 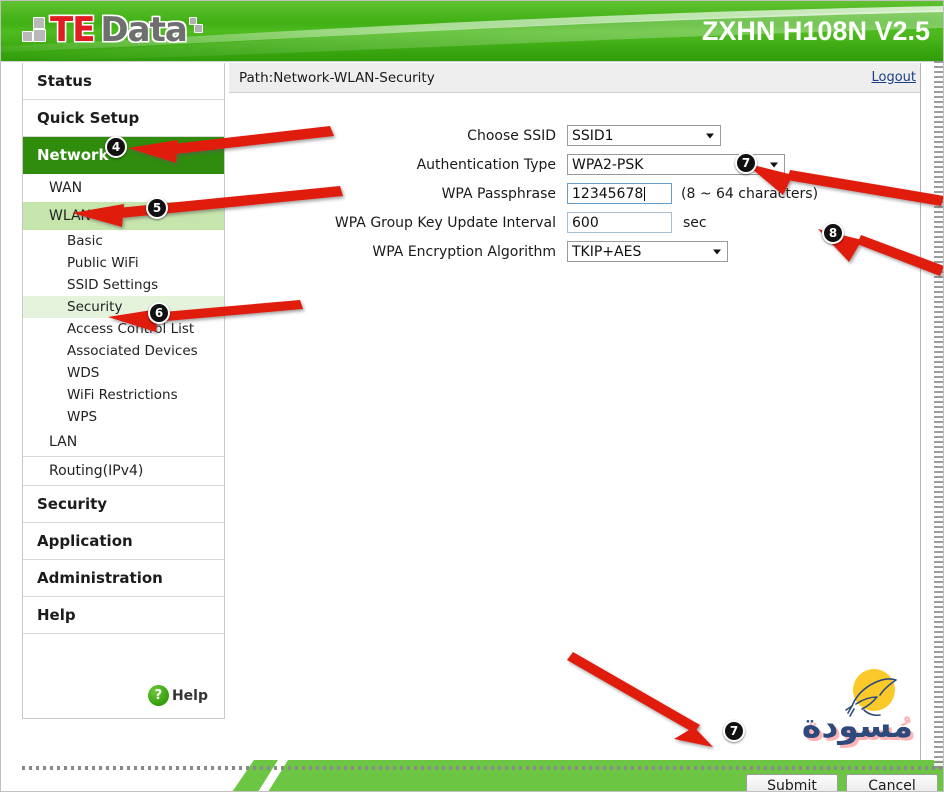 I want to click on sidebar-item-wifi-restrictions: WiFi Restrictions, so click(x=123, y=395).